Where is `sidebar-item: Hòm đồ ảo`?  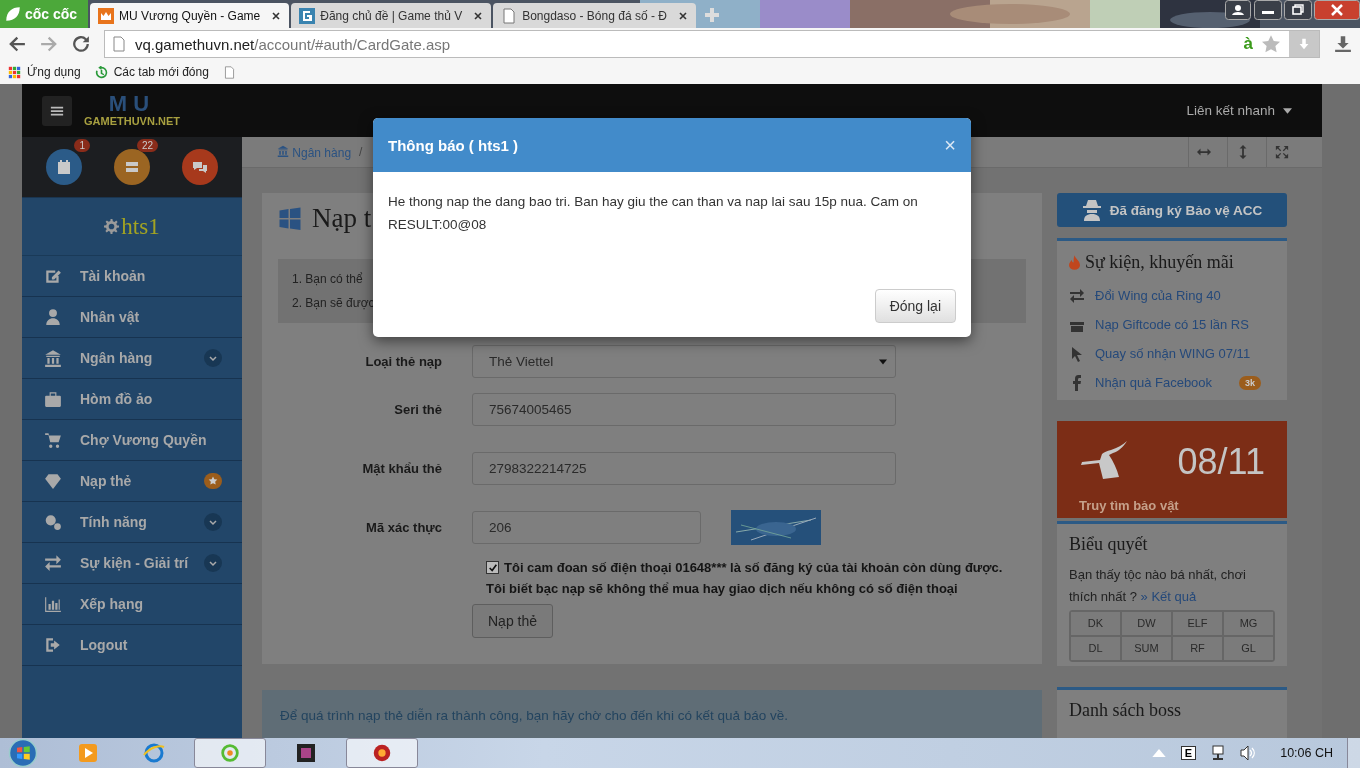 sidebar-item: Hòm đồ ảo is located at coordinates (132, 399).